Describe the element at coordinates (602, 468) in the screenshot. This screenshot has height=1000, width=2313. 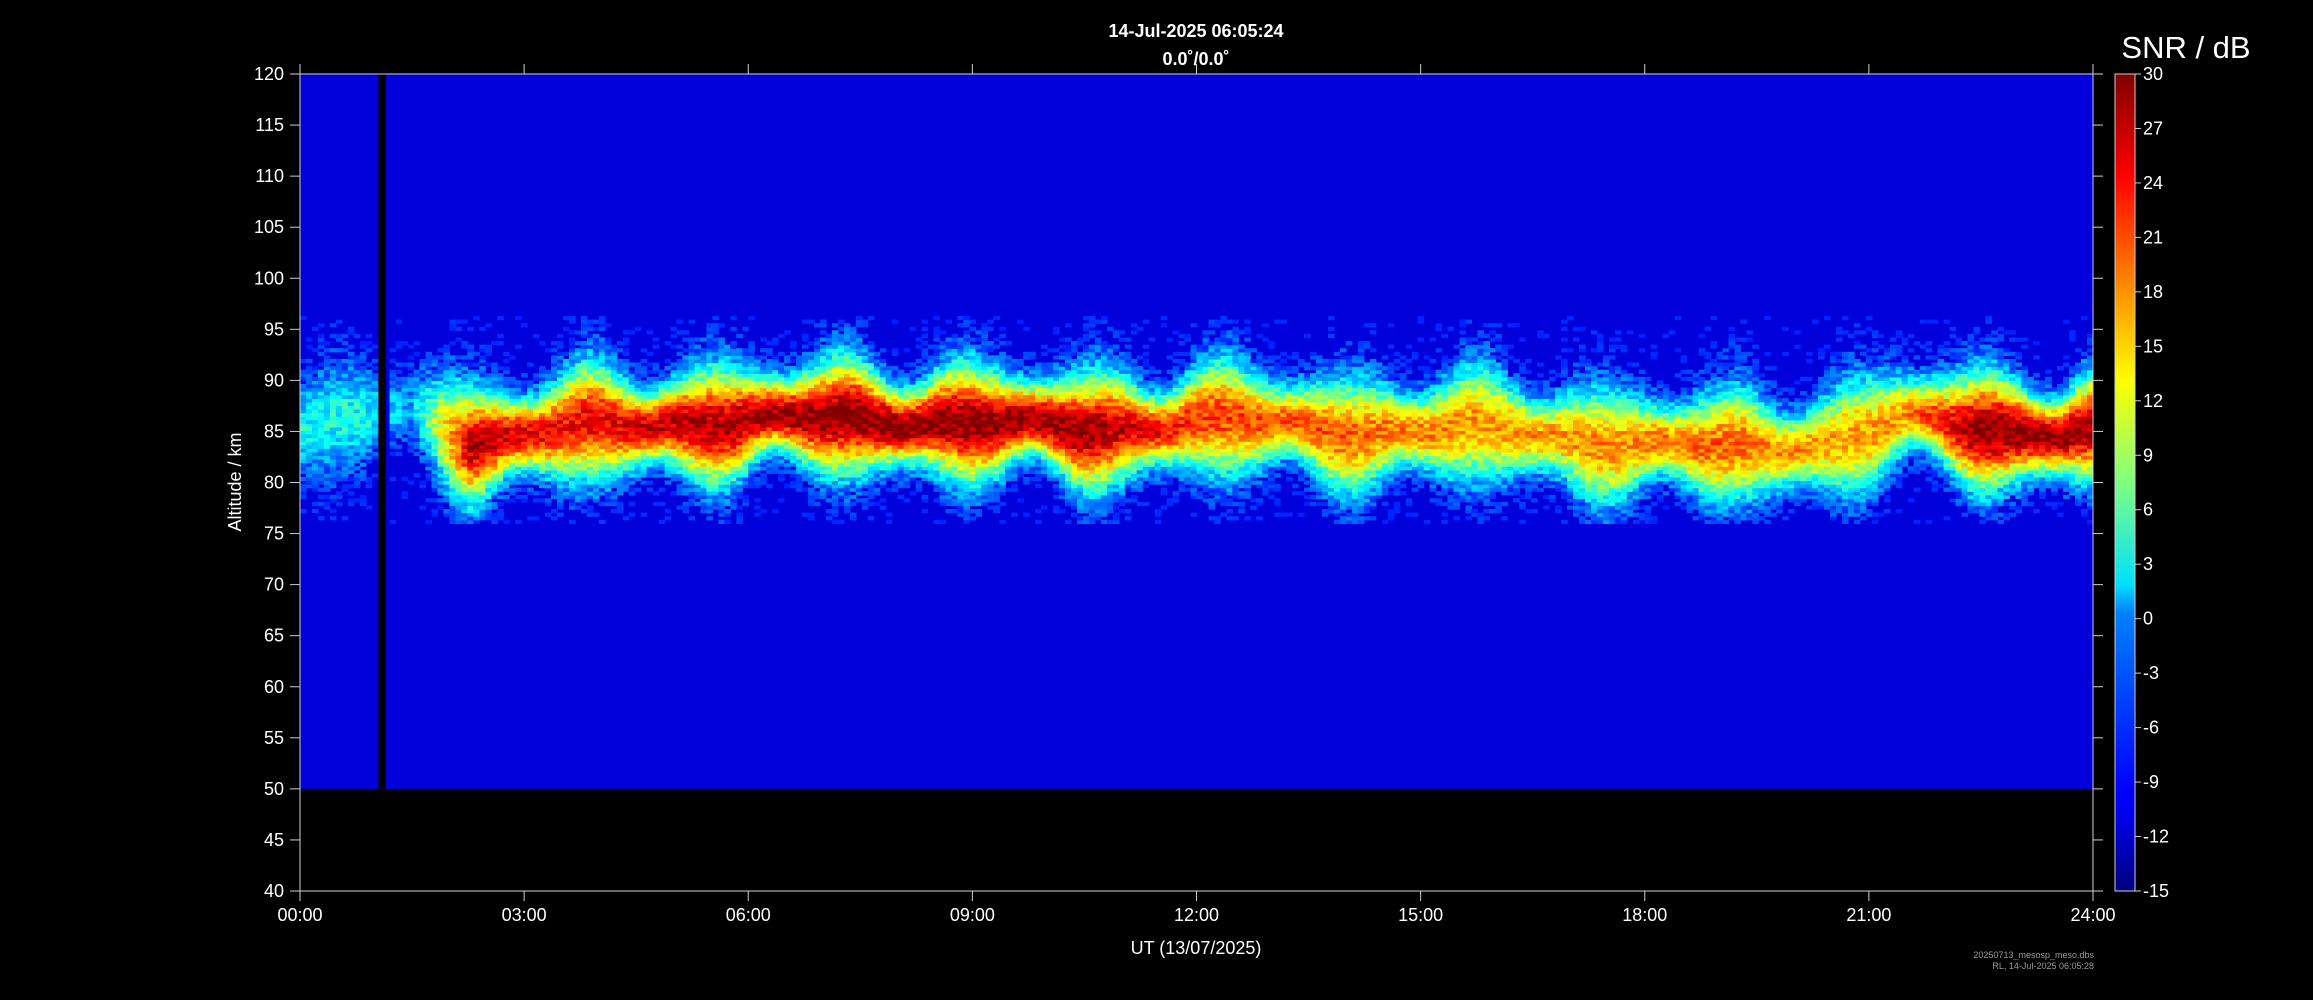
I see `heatmap-cell-1952` at that location.